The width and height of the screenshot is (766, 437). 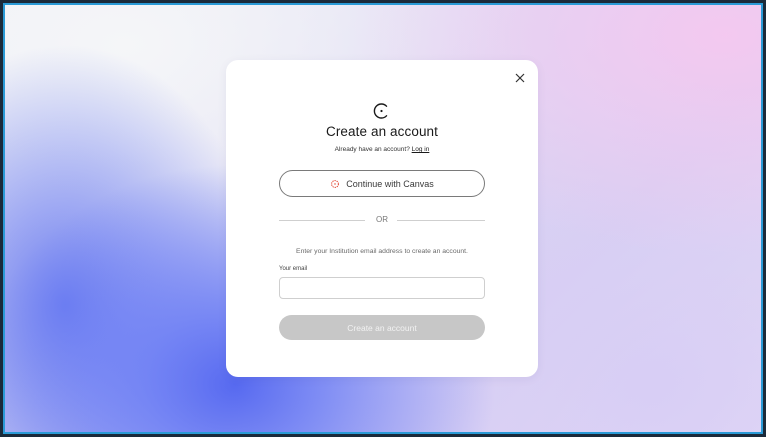 I want to click on page-title: Create an account, so click(x=382, y=131).